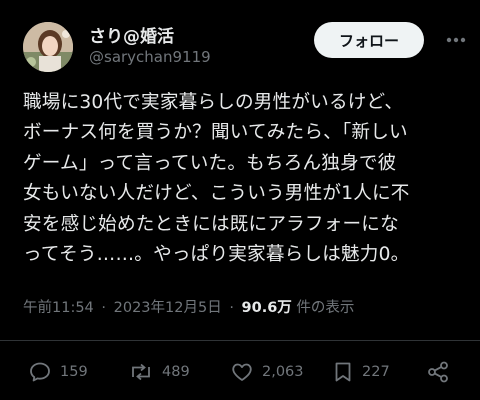 The width and height of the screenshot is (480, 400). What do you see at coordinates (343, 372) in the screenshot?
I see `bookmark-icon` at bounding box center [343, 372].